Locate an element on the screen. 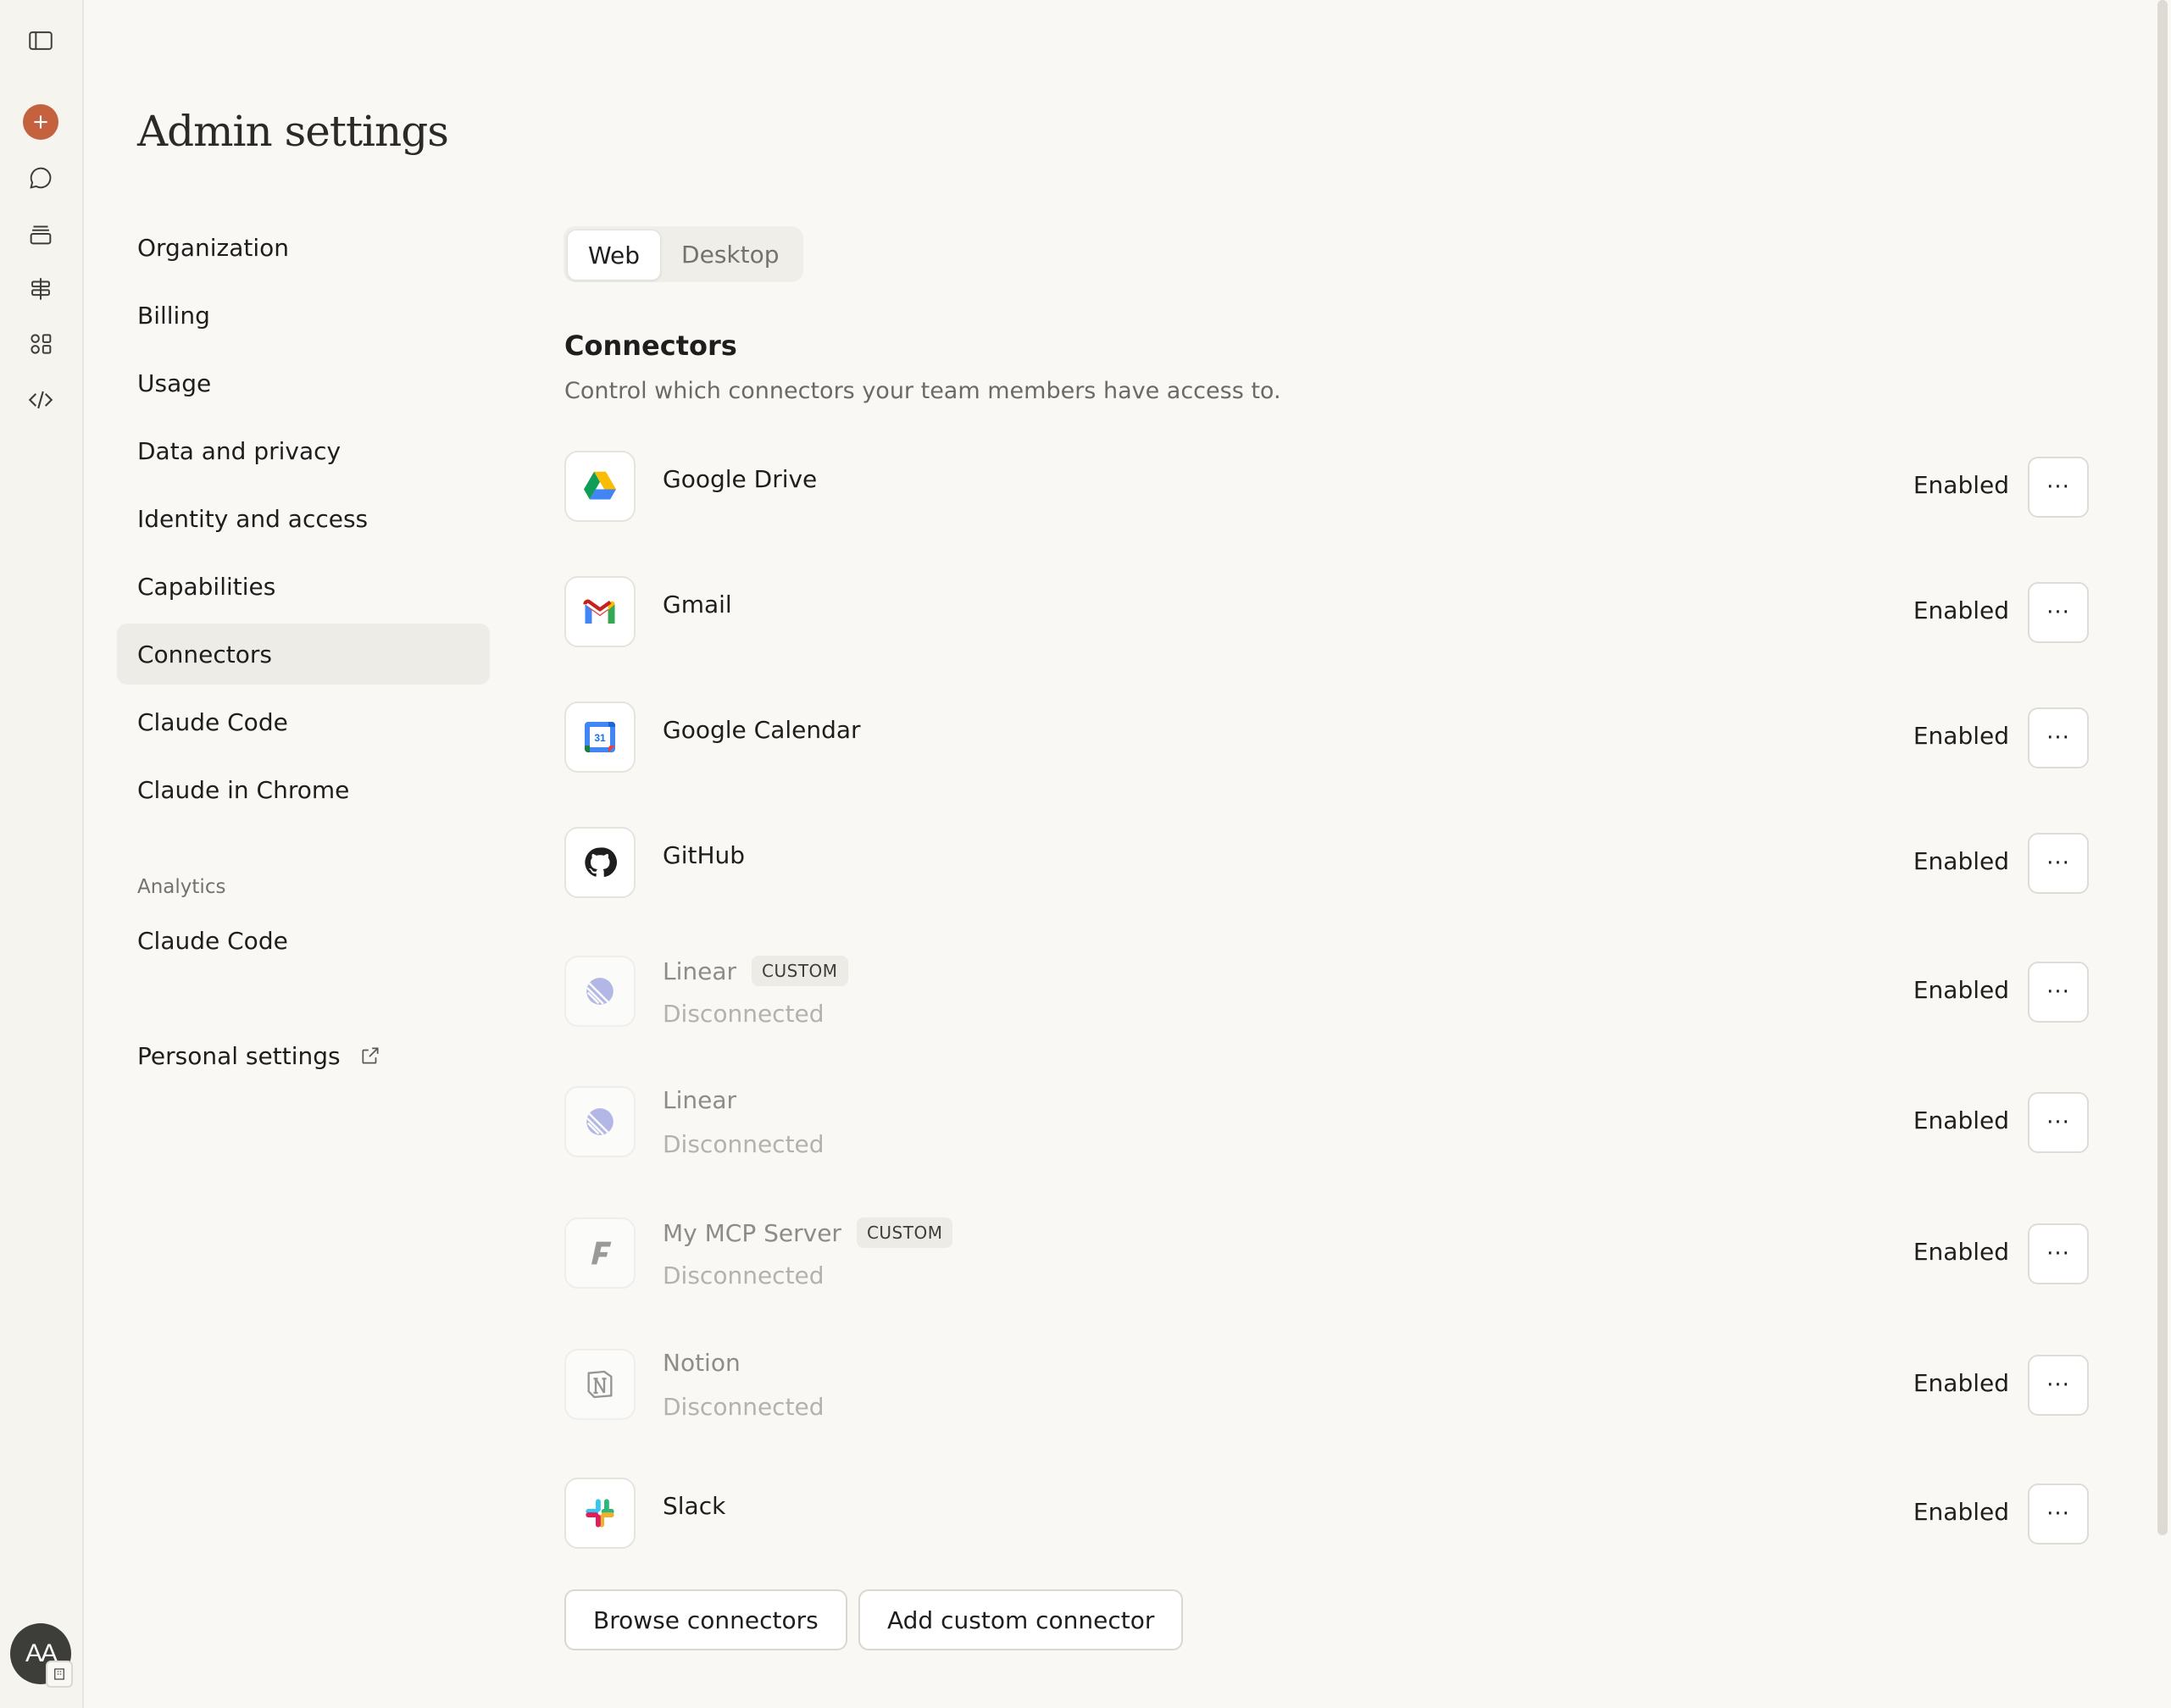 Image resolution: width=2171 pixels, height=1708 pixels. connector-name-text: GitHub is located at coordinates (705, 855).